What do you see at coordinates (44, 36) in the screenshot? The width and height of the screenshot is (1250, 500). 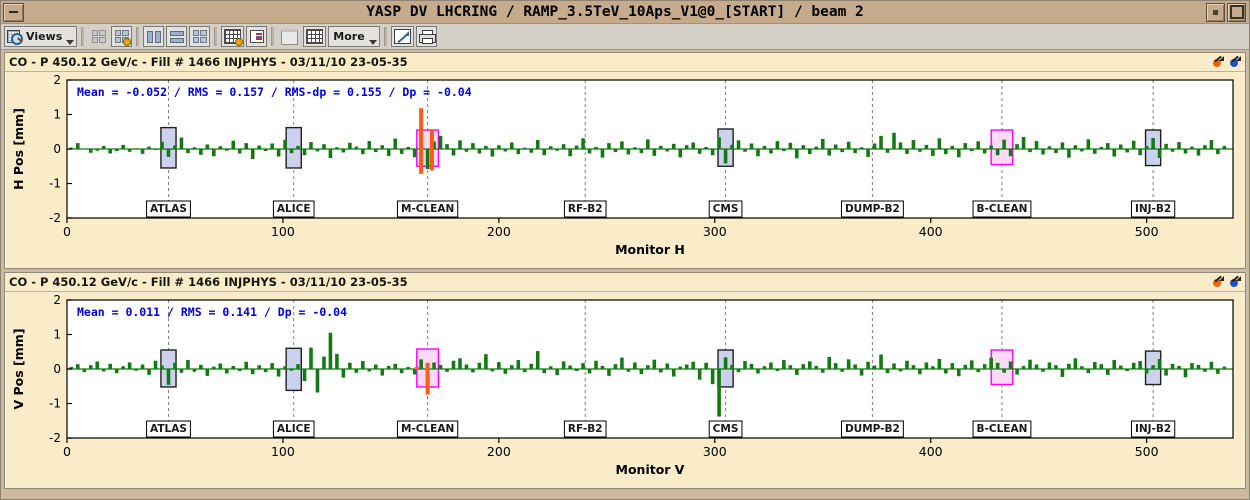 I see `views-button-label: Views` at bounding box center [44, 36].